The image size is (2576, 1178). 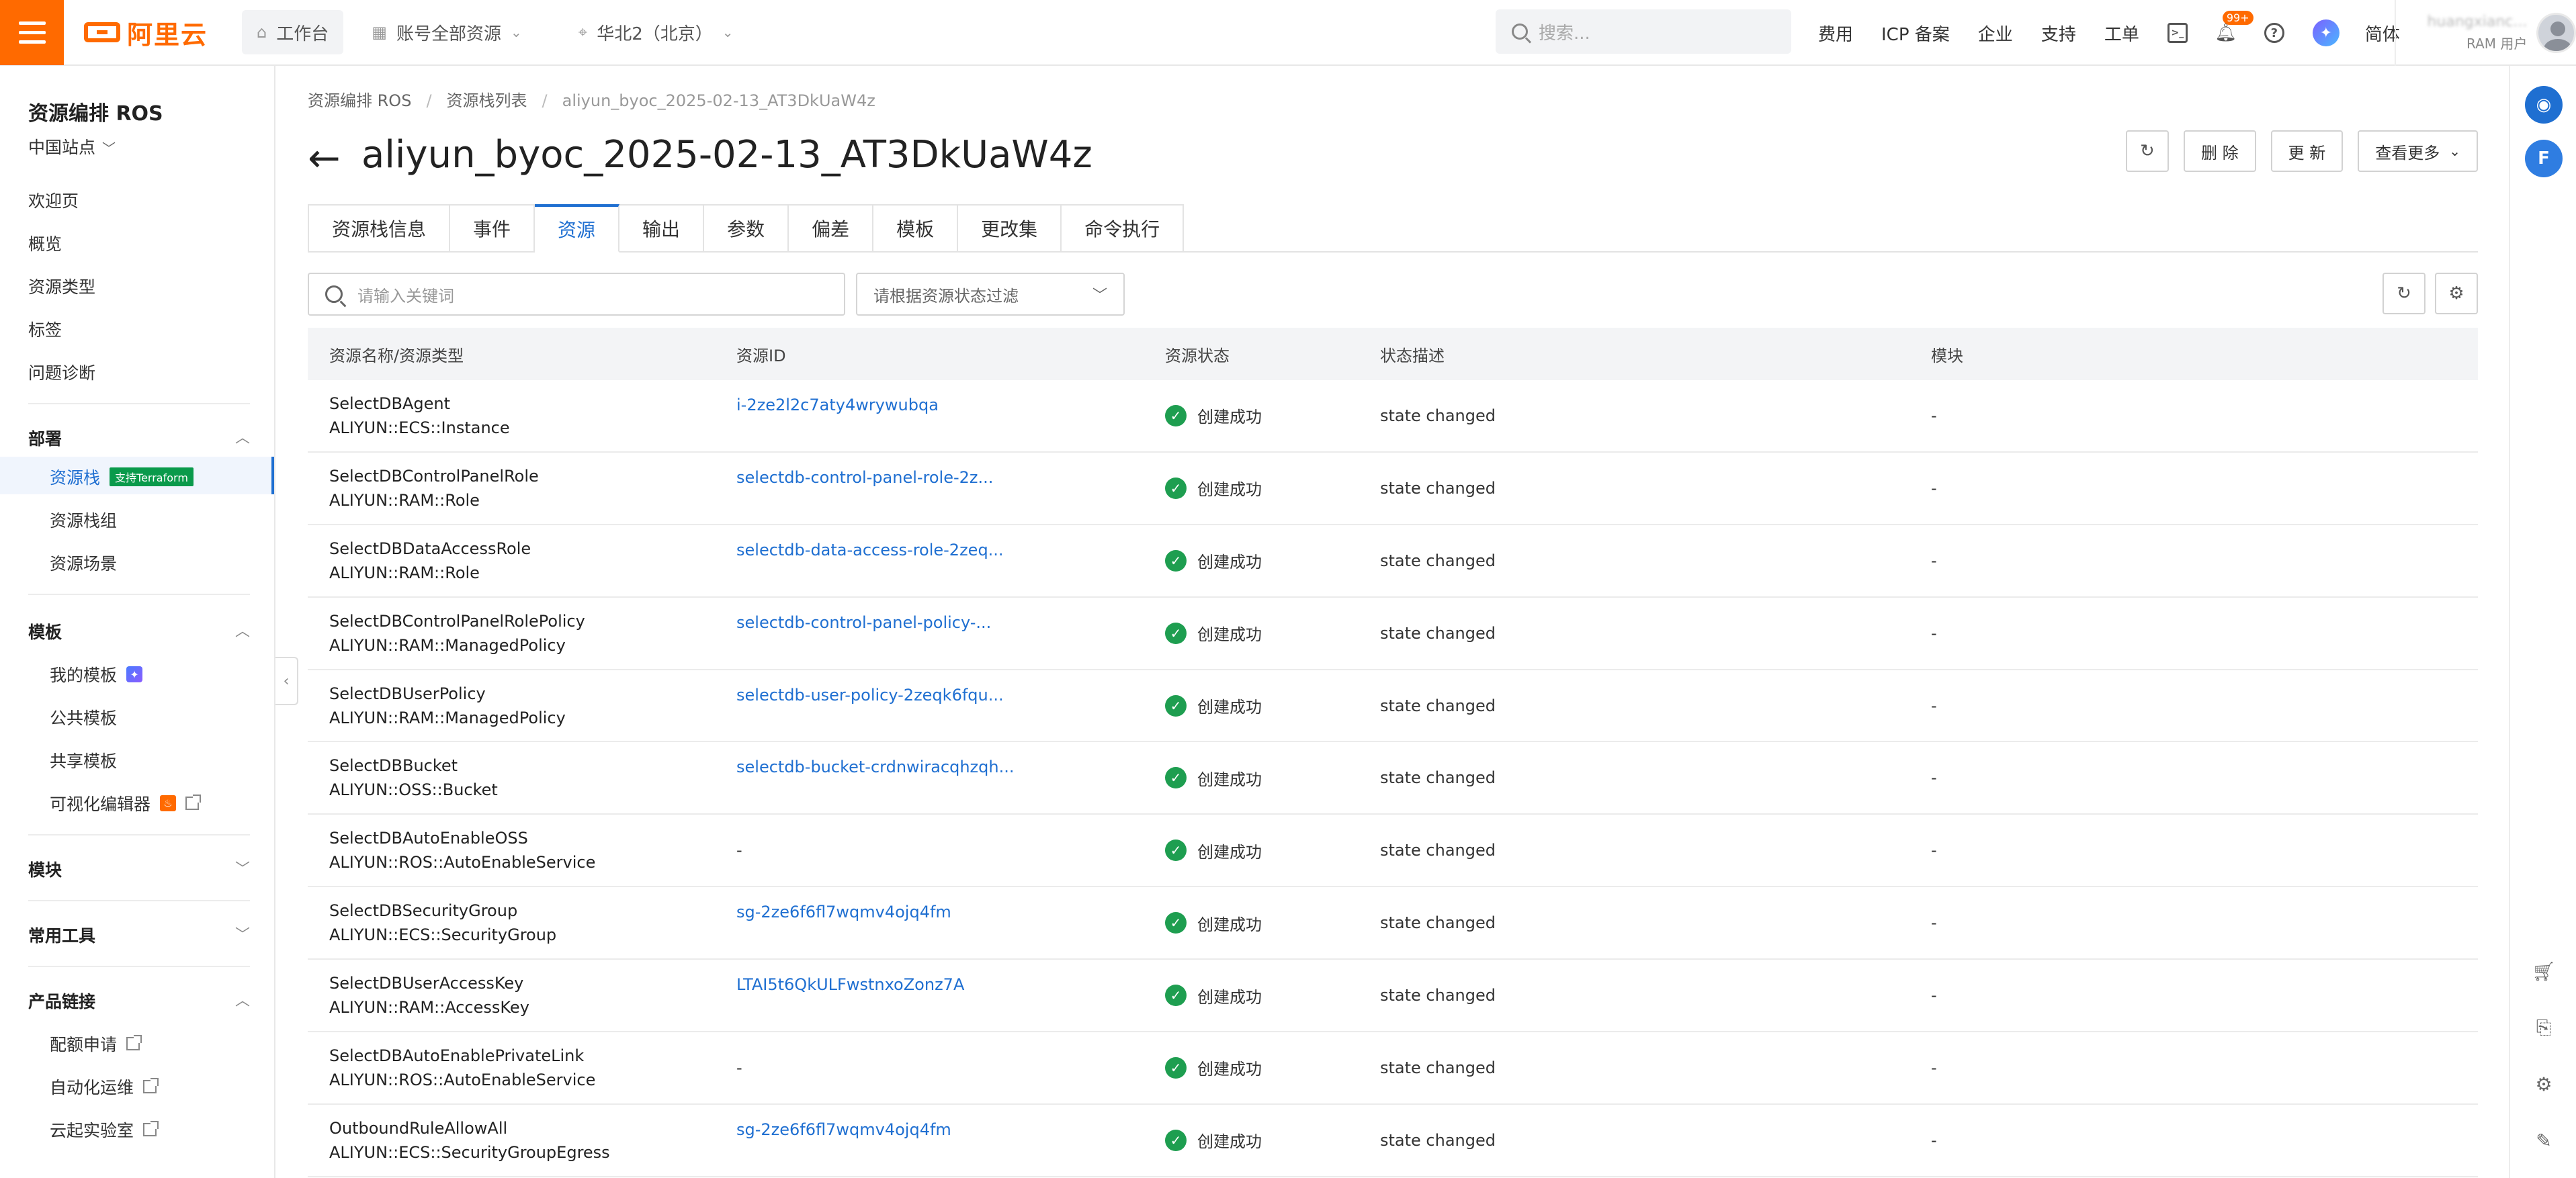 What do you see at coordinates (916, 228) in the screenshot?
I see `tab-template: 模板` at bounding box center [916, 228].